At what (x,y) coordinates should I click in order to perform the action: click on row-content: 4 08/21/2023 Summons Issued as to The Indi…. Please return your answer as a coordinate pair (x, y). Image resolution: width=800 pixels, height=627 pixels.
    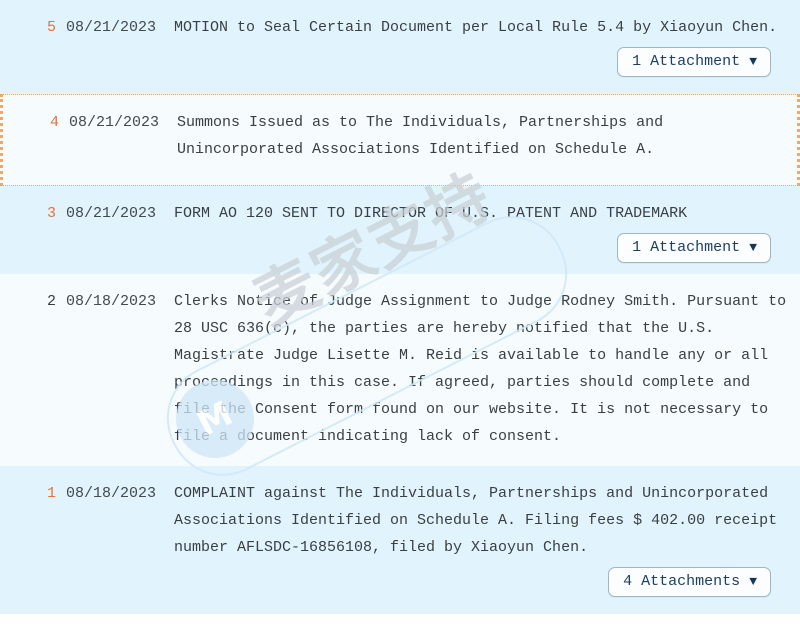
    Looking at the image, I should click on (400, 129).